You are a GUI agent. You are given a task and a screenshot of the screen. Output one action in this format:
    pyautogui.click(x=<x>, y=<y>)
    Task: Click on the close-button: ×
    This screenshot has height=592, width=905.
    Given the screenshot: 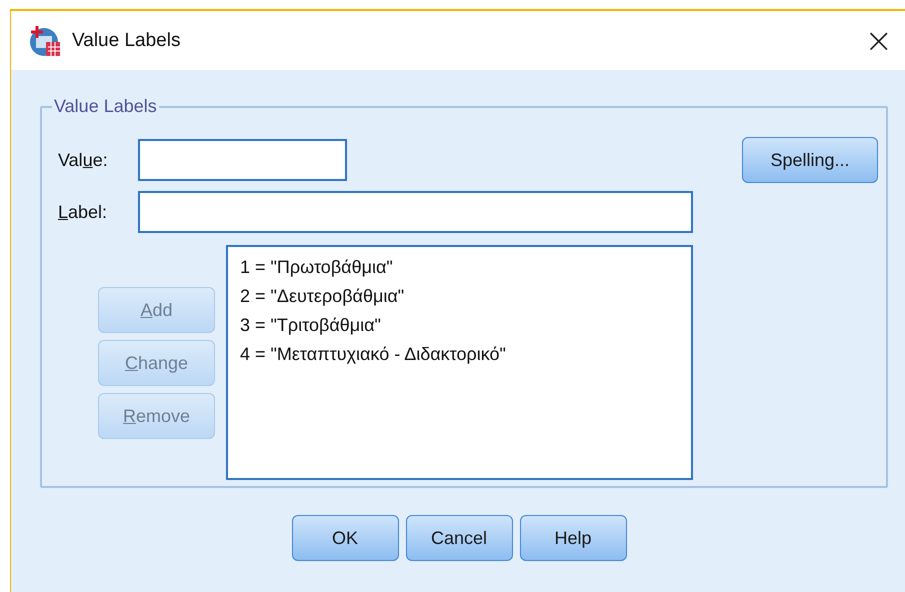 What is the action you would take?
    pyautogui.click(x=878, y=41)
    